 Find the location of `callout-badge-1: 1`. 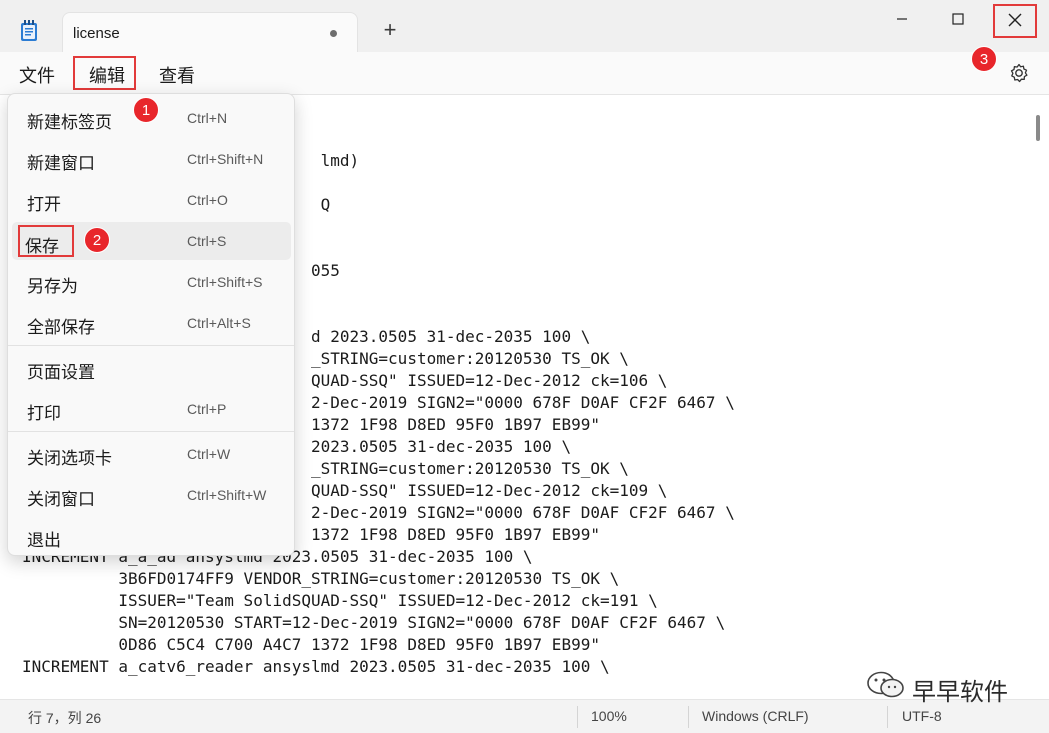

callout-badge-1: 1 is located at coordinates (146, 110).